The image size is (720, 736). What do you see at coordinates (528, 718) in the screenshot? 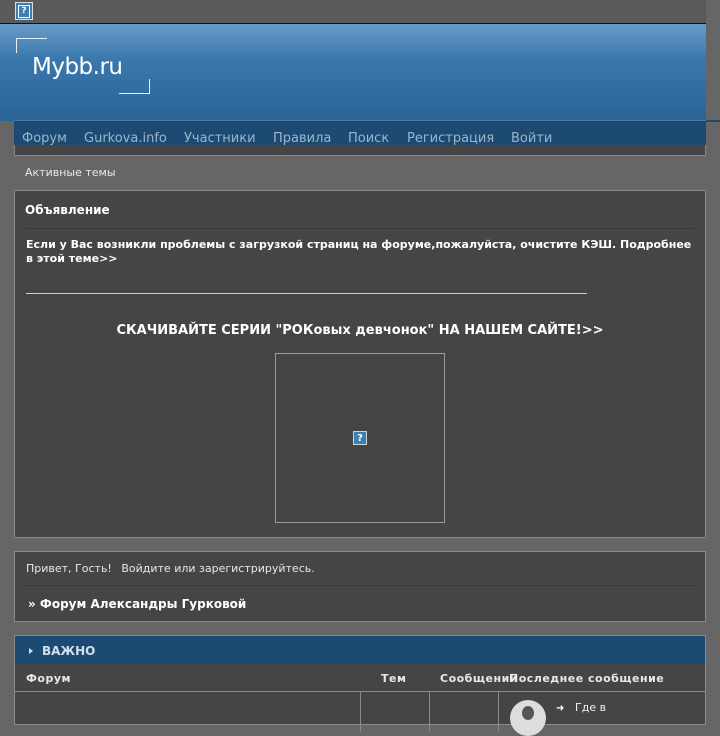
I see `avatar` at bounding box center [528, 718].